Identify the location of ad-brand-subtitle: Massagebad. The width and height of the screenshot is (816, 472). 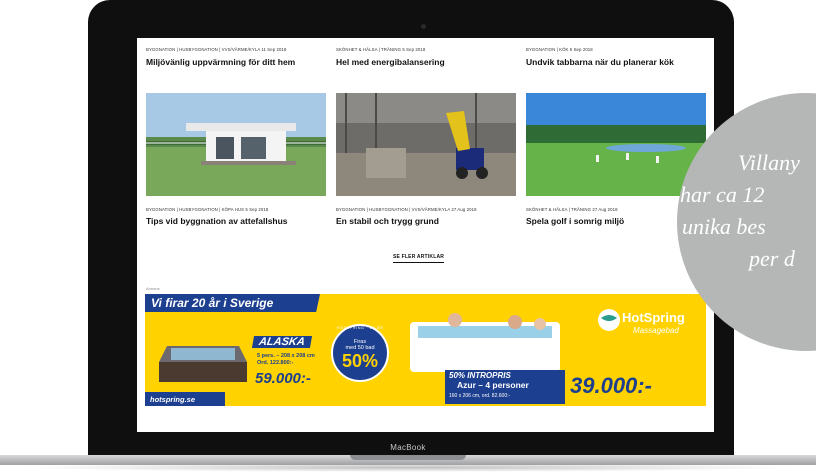
(656, 330).